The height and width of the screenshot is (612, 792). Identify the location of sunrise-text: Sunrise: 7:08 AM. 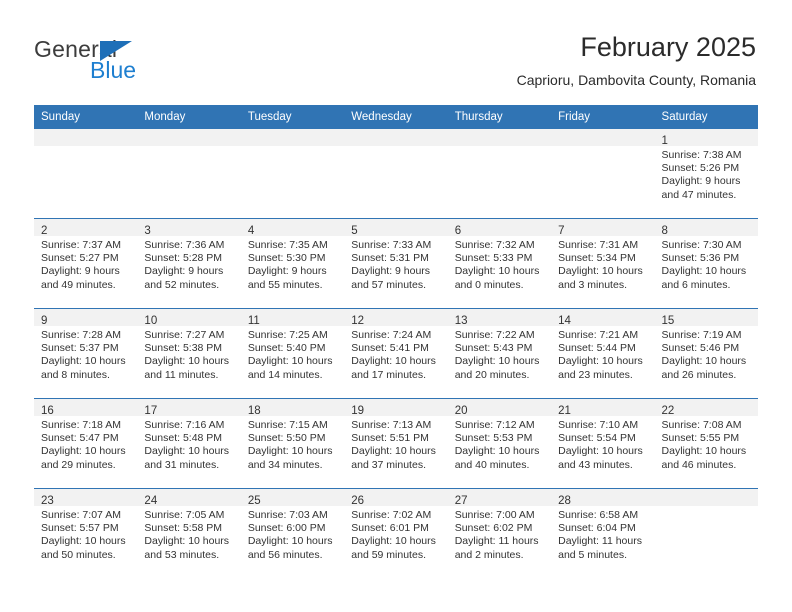
(701, 425).